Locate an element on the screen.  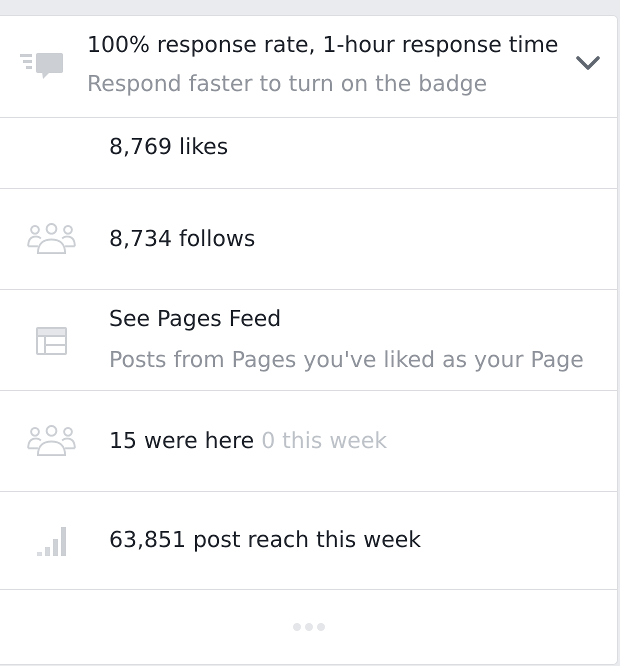
weekly-checkins-text: 0 this week is located at coordinates (324, 442).